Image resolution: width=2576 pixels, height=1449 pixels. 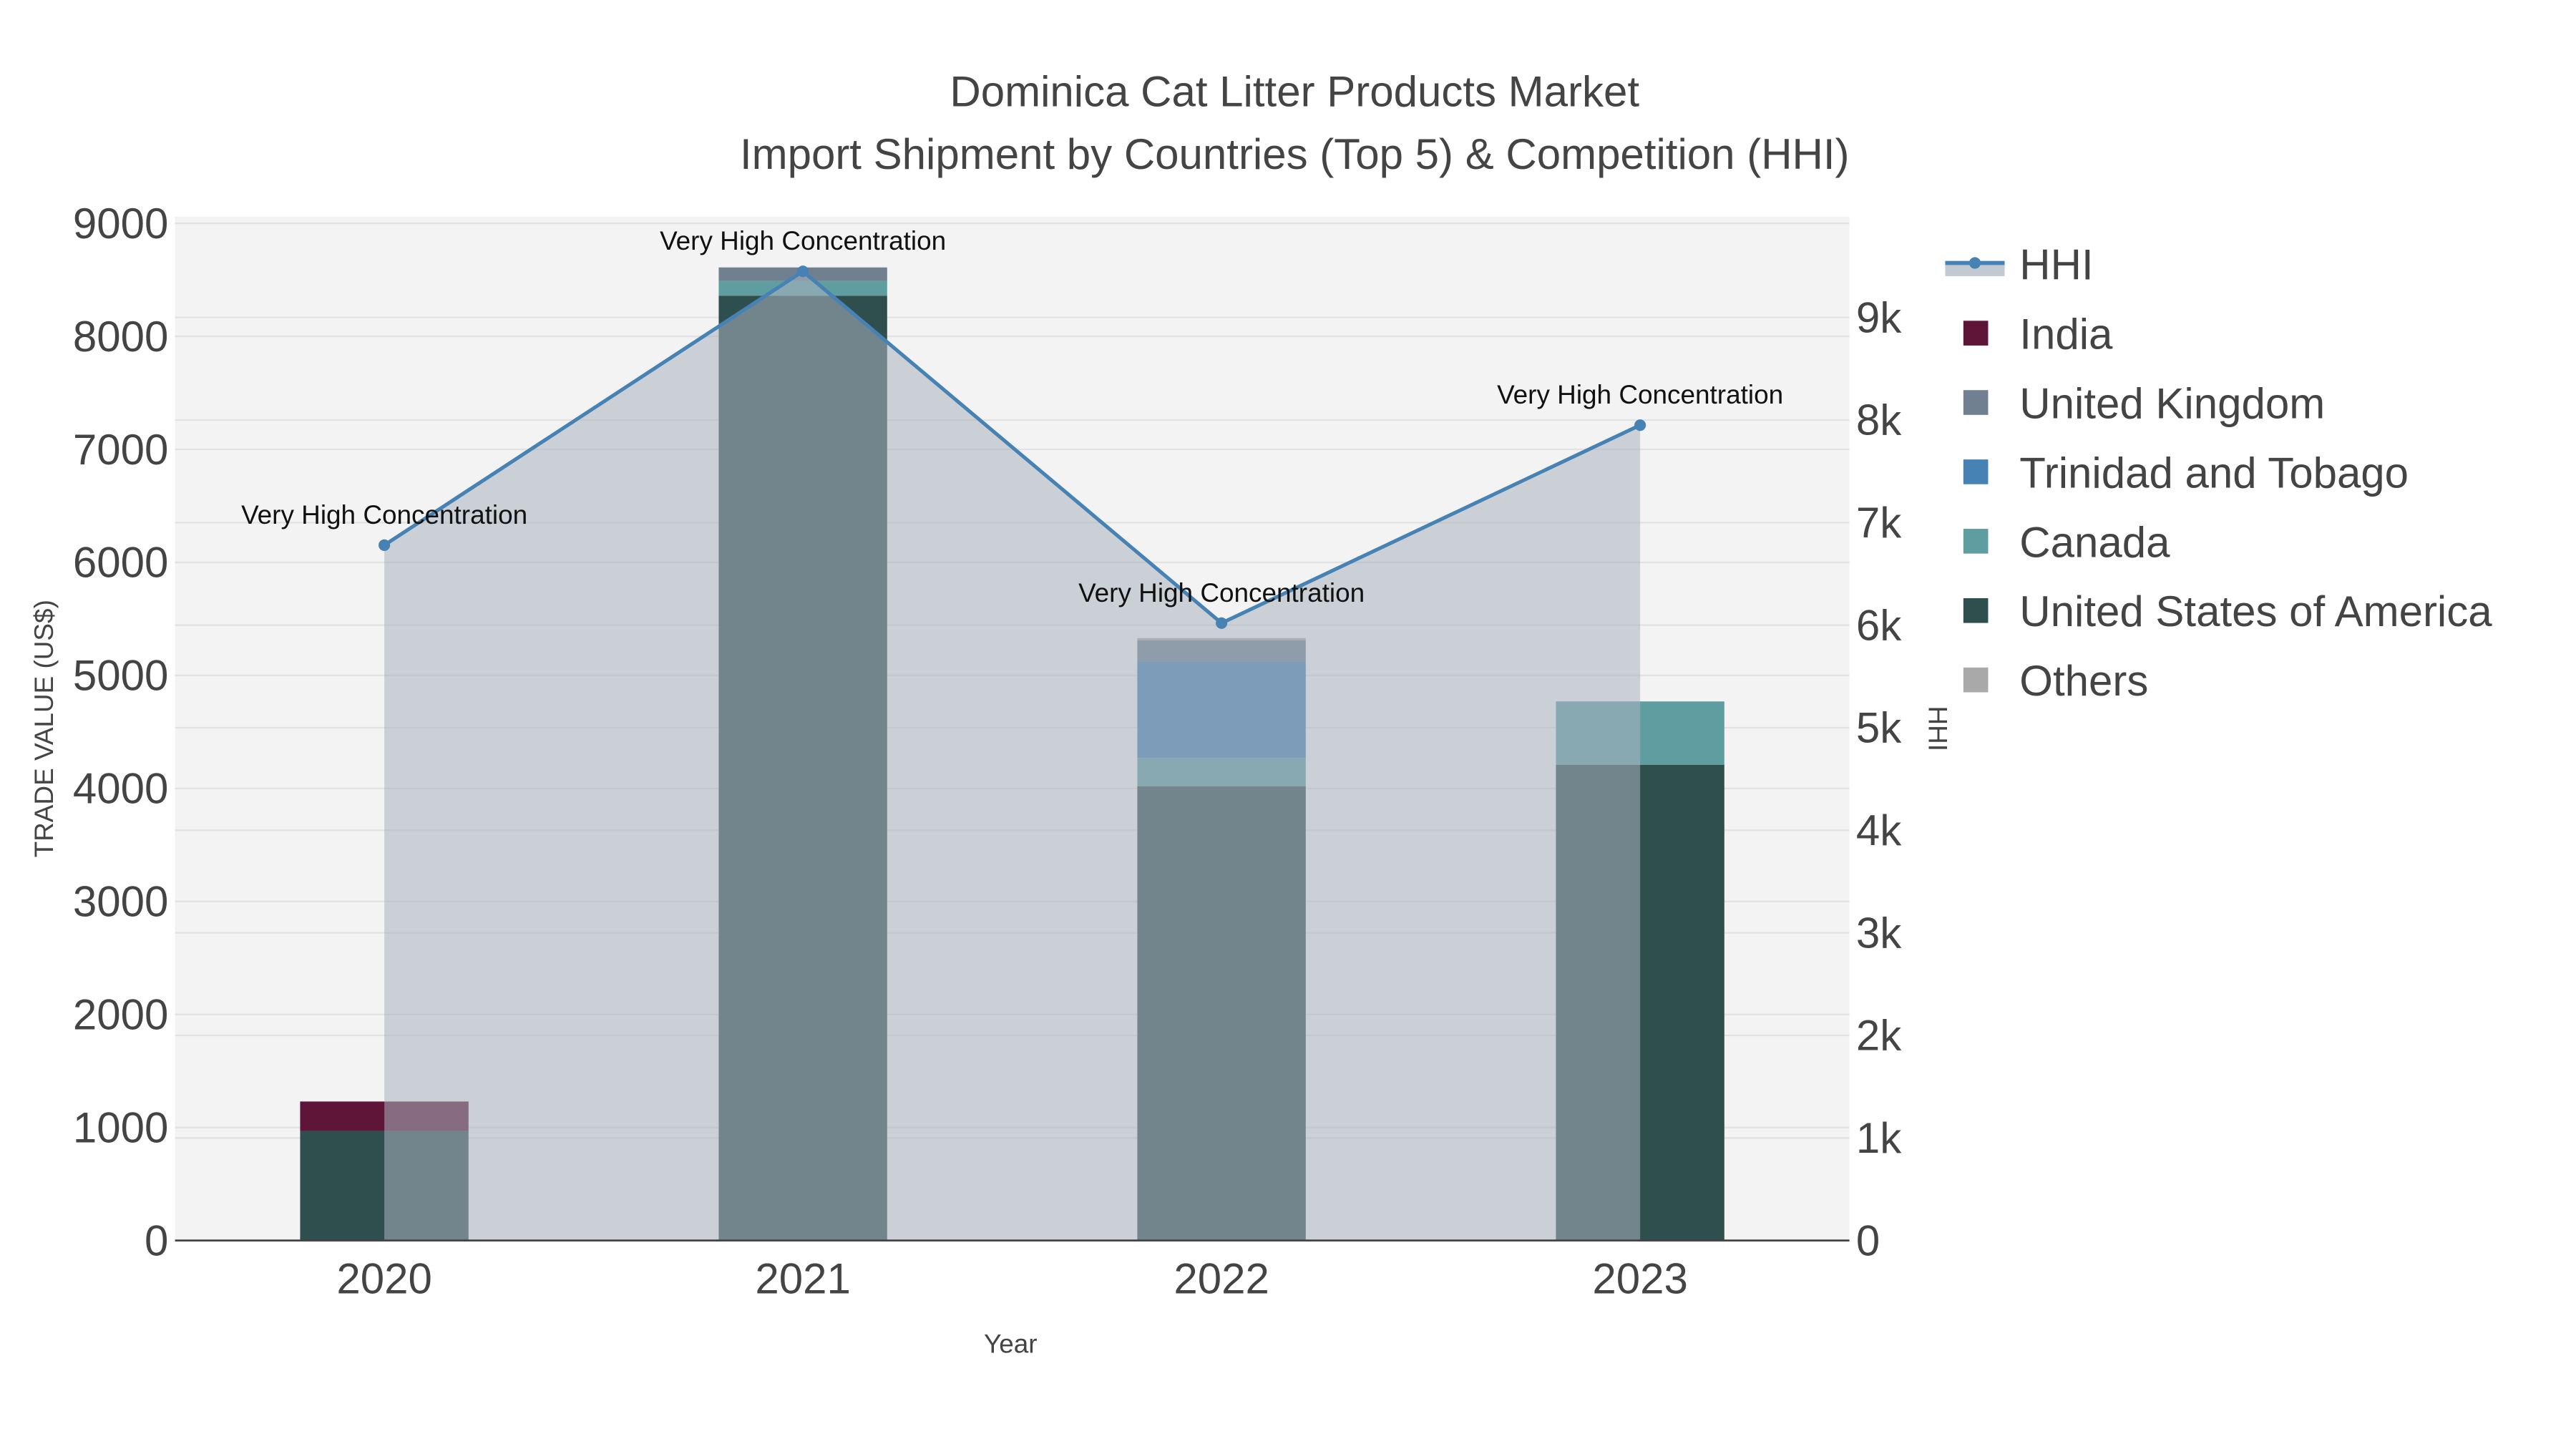 I want to click on legend-hhi-marker-icon, so click(x=1974, y=263).